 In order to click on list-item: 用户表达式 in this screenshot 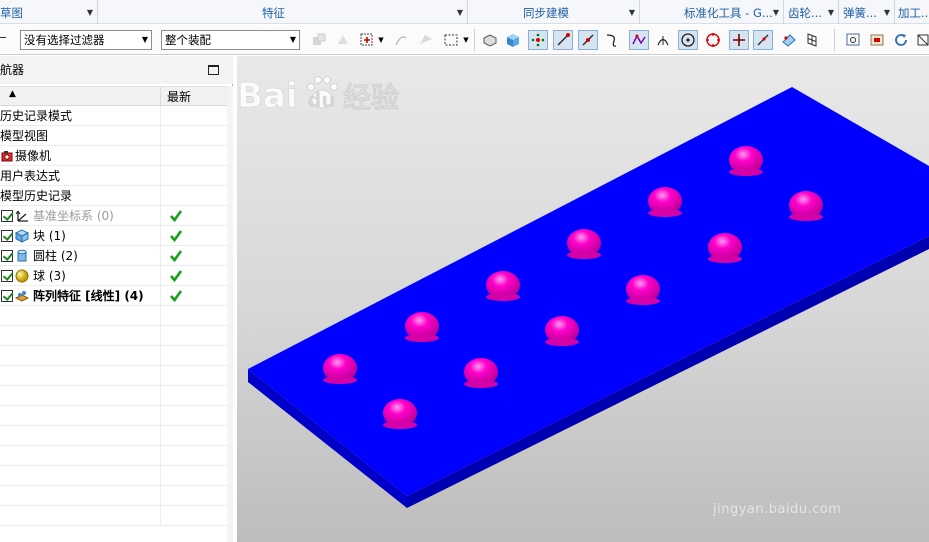, I will do `click(113, 176)`.